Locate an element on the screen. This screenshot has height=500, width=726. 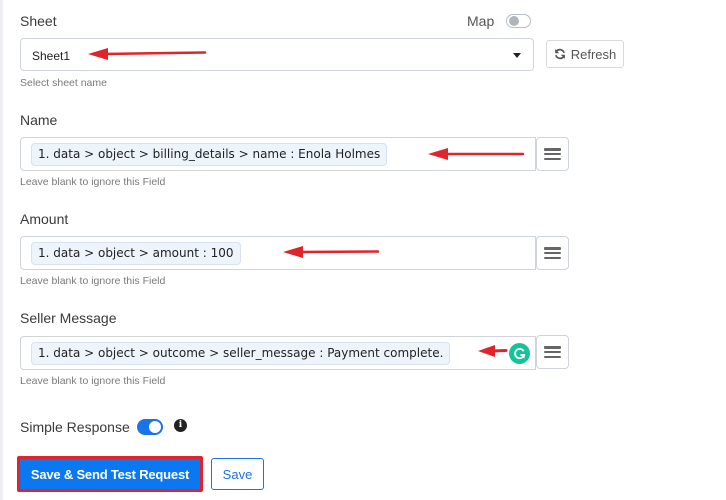
amount-field-menu-button is located at coordinates (552, 253).